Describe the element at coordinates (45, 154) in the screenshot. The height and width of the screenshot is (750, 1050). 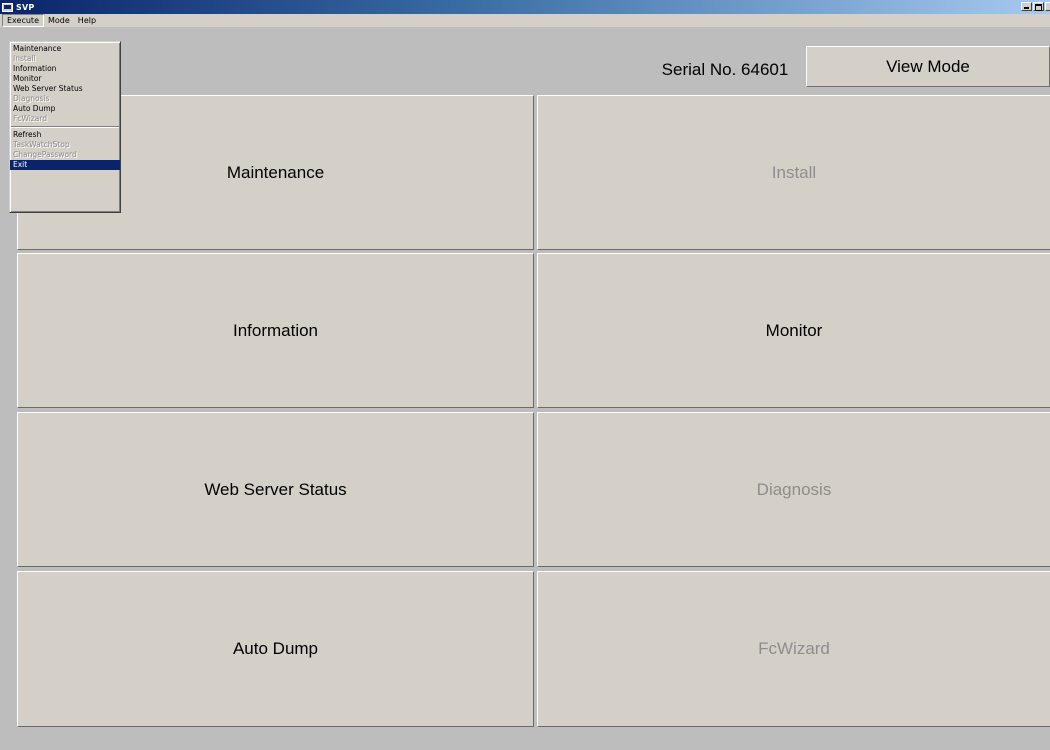
I see `menu-item-changepassword: ChangePassword` at that location.